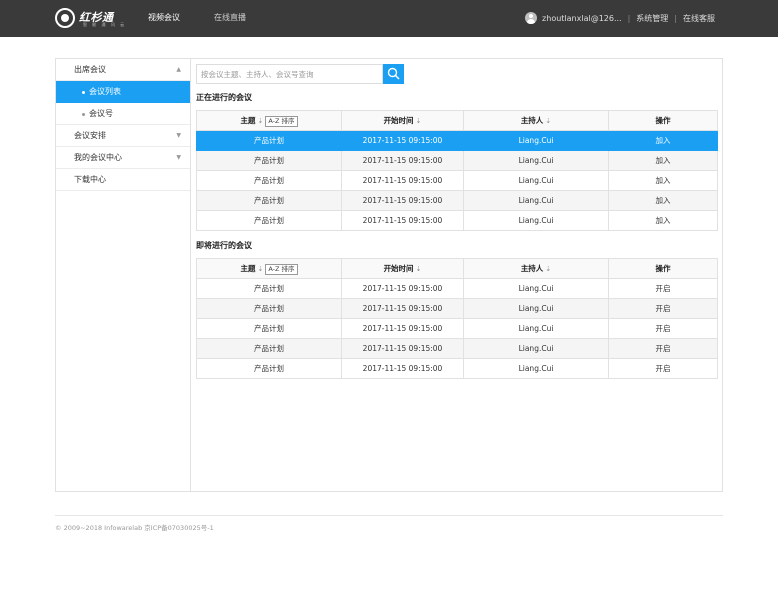  Describe the element at coordinates (123, 70) in the screenshot. I see `sidebar-item-attend-meeting: 出席会议 ▲` at that location.